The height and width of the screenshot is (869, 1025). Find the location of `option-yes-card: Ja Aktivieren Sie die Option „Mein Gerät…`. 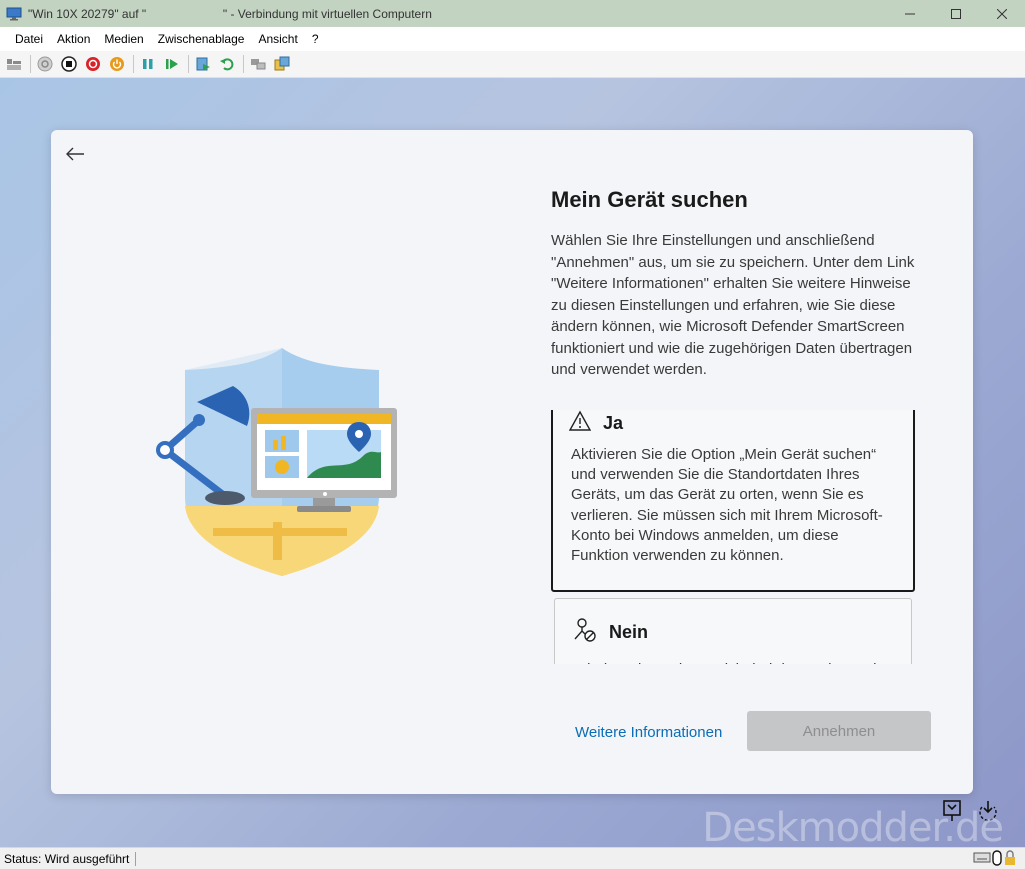

option-yes-card: Ja Aktivieren Sie die Option „Mein Gerät… is located at coordinates (733, 501).